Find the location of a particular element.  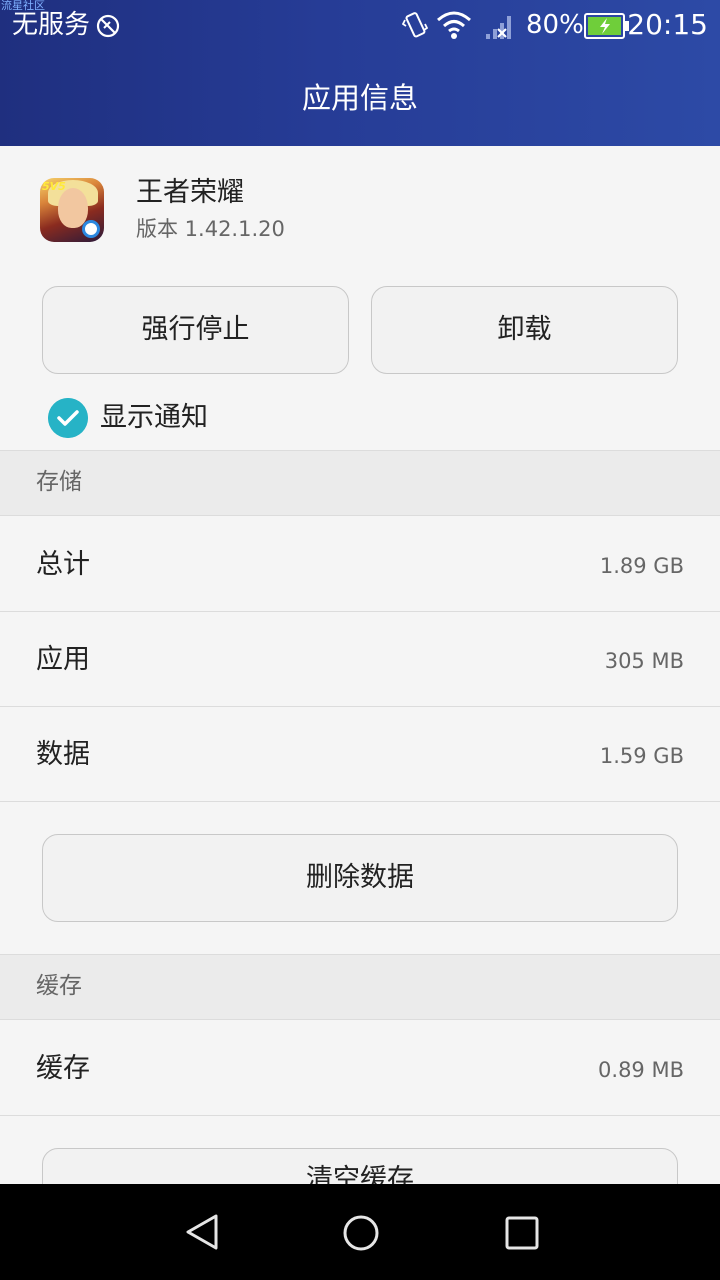

storage-row-data: 数据 1.59 GB is located at coordinates (360, 754).